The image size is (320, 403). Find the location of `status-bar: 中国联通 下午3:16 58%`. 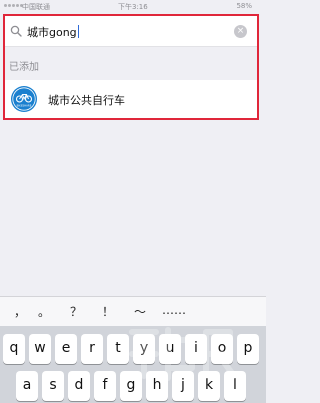

status-bar: 中国联通 下午3:16 58% is located at coordinates (133, 6).